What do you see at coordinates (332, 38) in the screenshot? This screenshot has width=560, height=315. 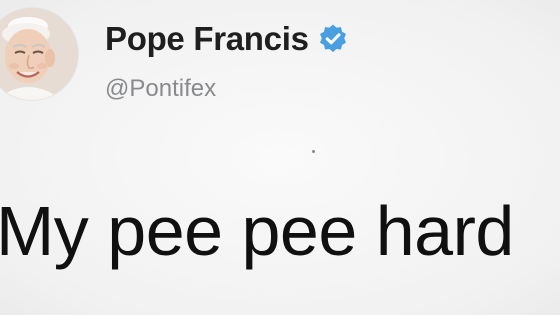 I see `verified-badge-icon` at bounding box center [332, 38].